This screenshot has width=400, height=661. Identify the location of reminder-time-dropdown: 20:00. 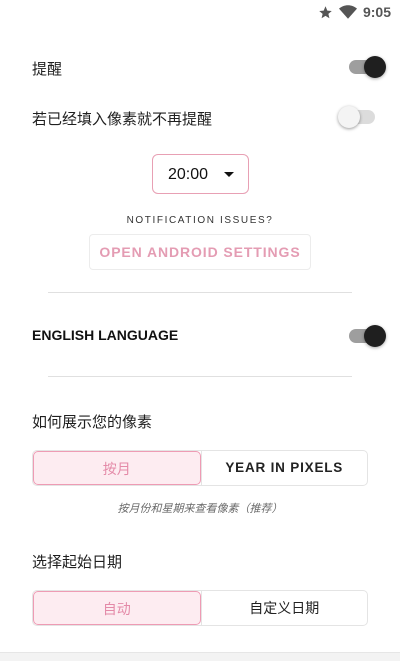
(200, 174).